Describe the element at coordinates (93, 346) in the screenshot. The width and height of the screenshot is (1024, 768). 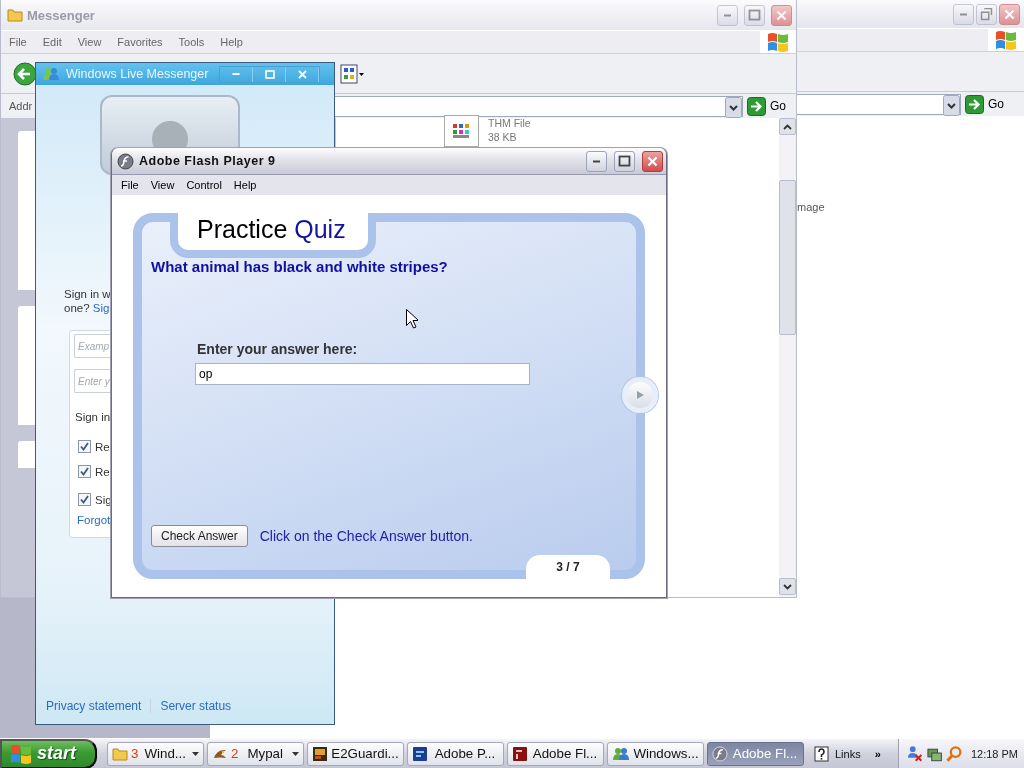
I see `email-field: Examp` at that location.